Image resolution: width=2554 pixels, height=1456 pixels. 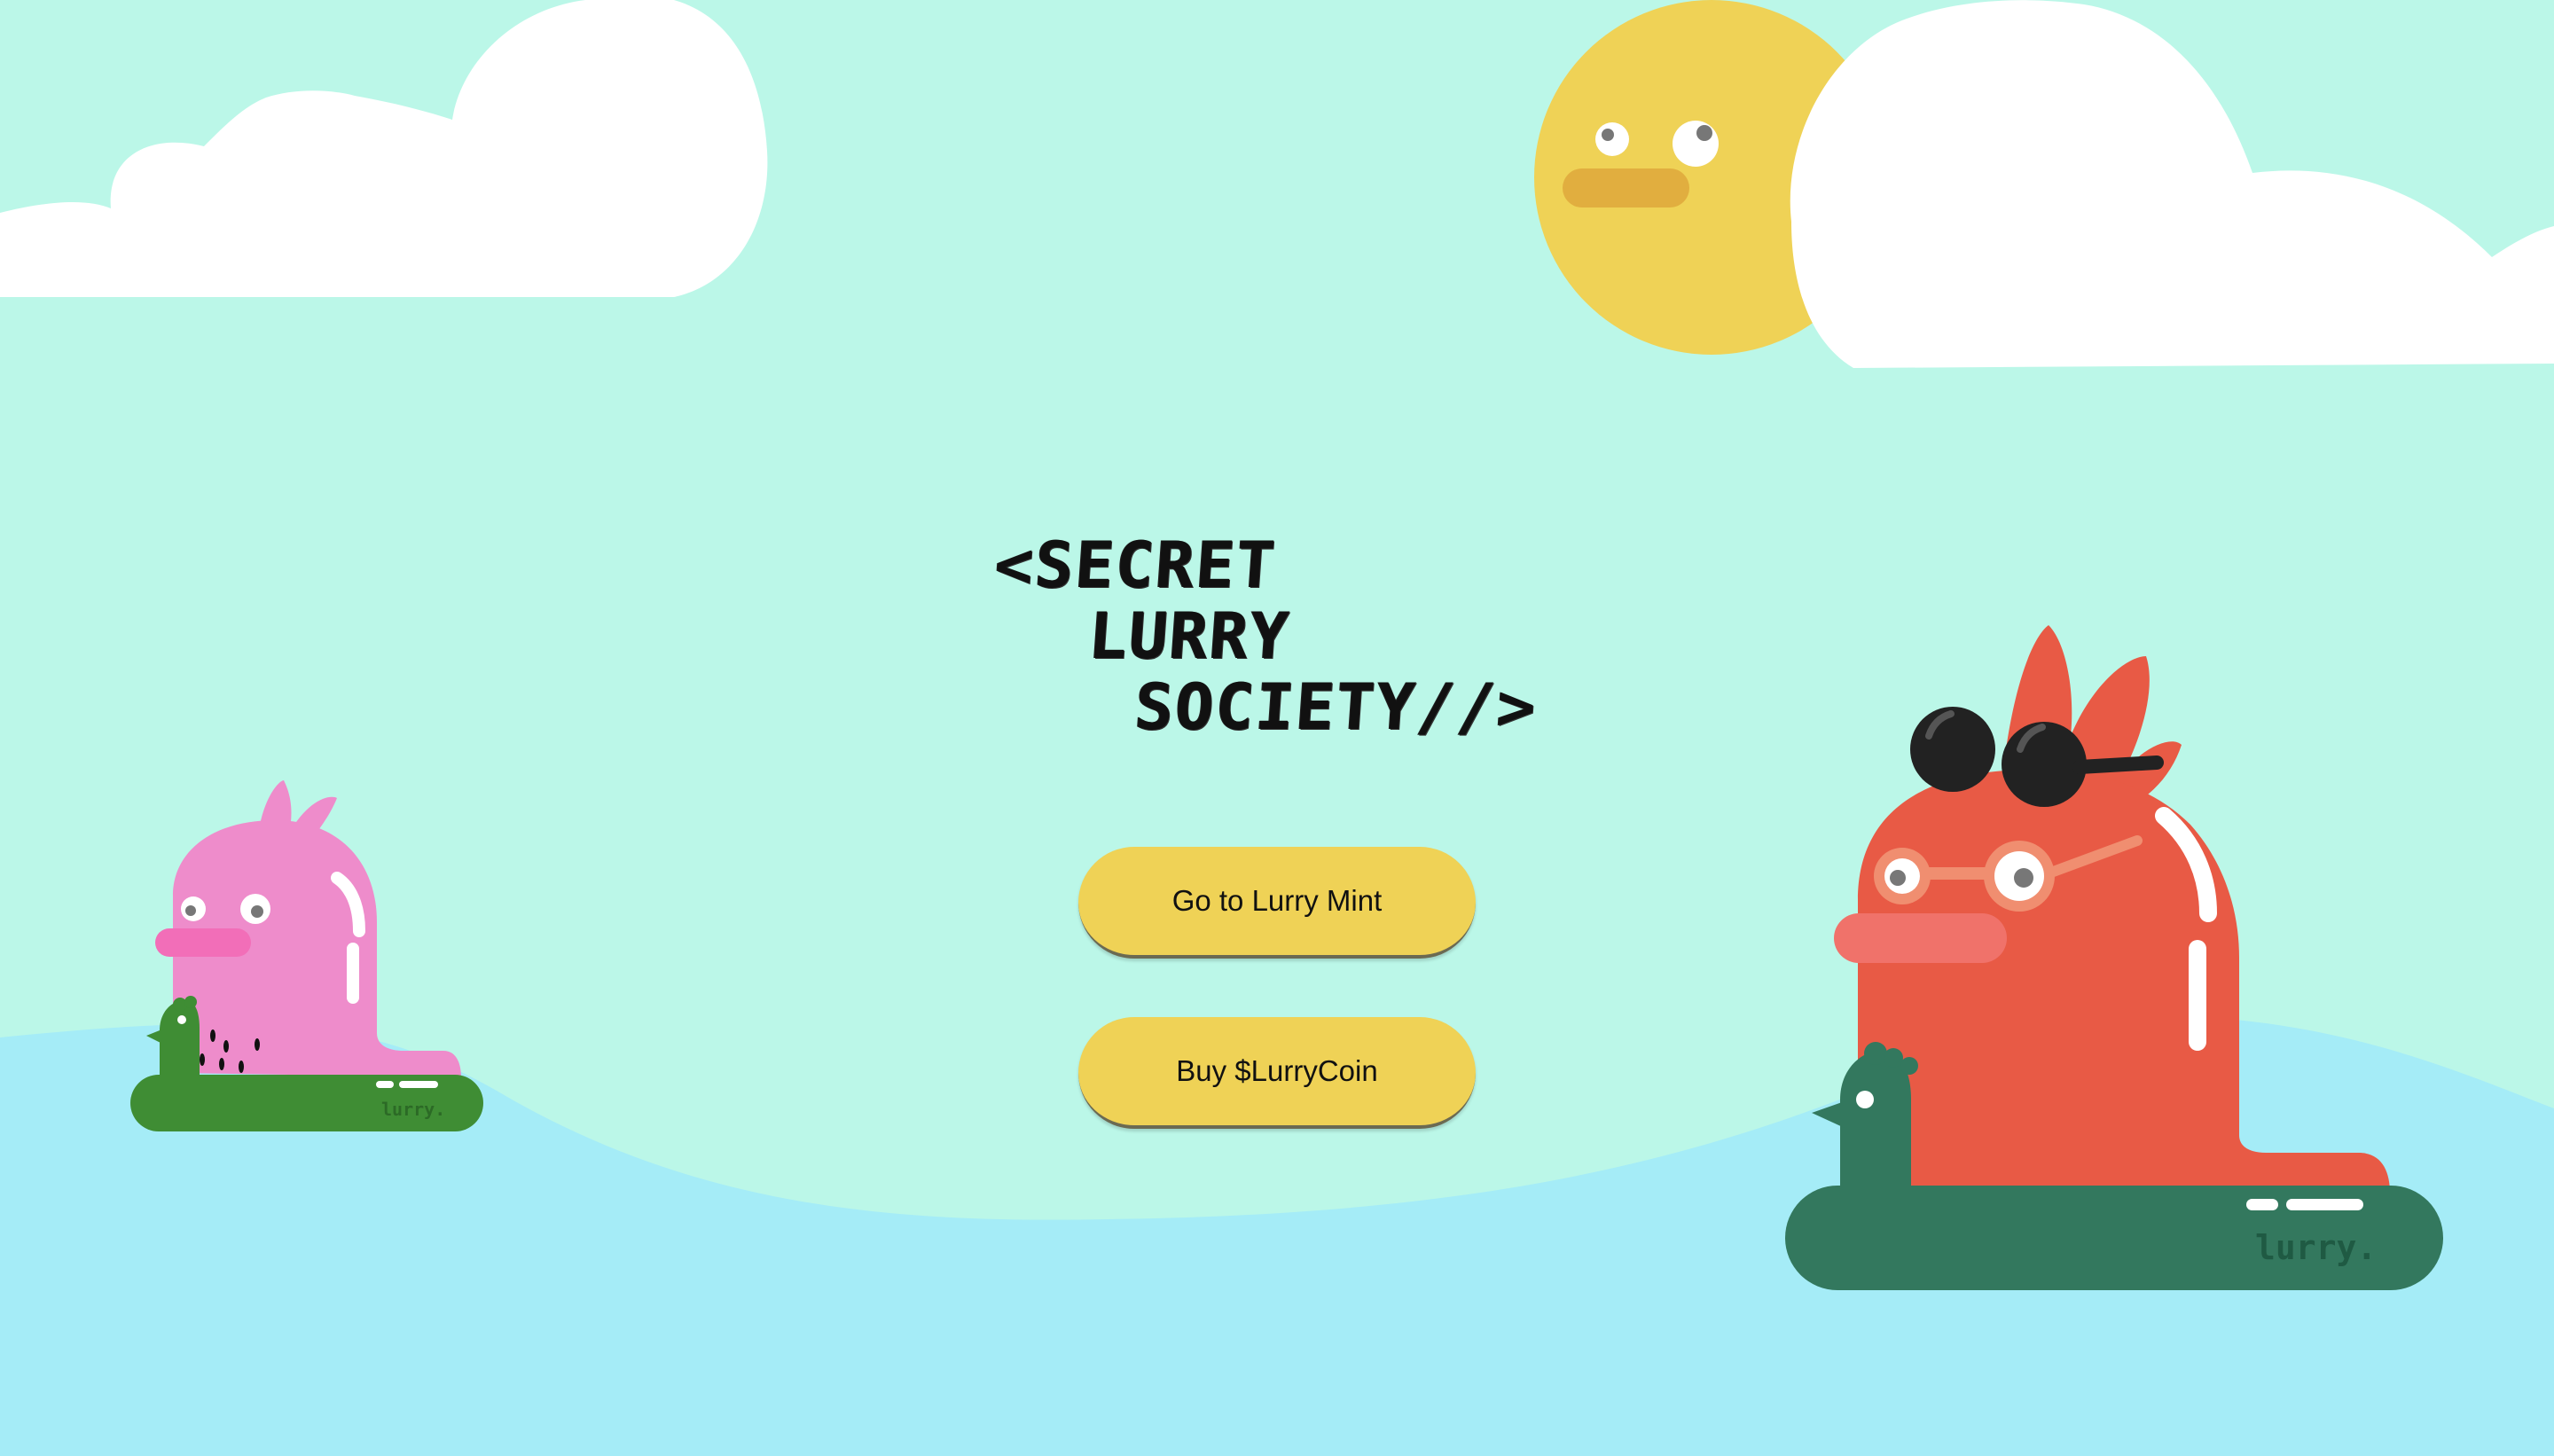 What do you see at coordinates (2316, 1247) in the screenshot?
I see `float-brand-text-large: lurry.` at bounding box center [2316, 1247].